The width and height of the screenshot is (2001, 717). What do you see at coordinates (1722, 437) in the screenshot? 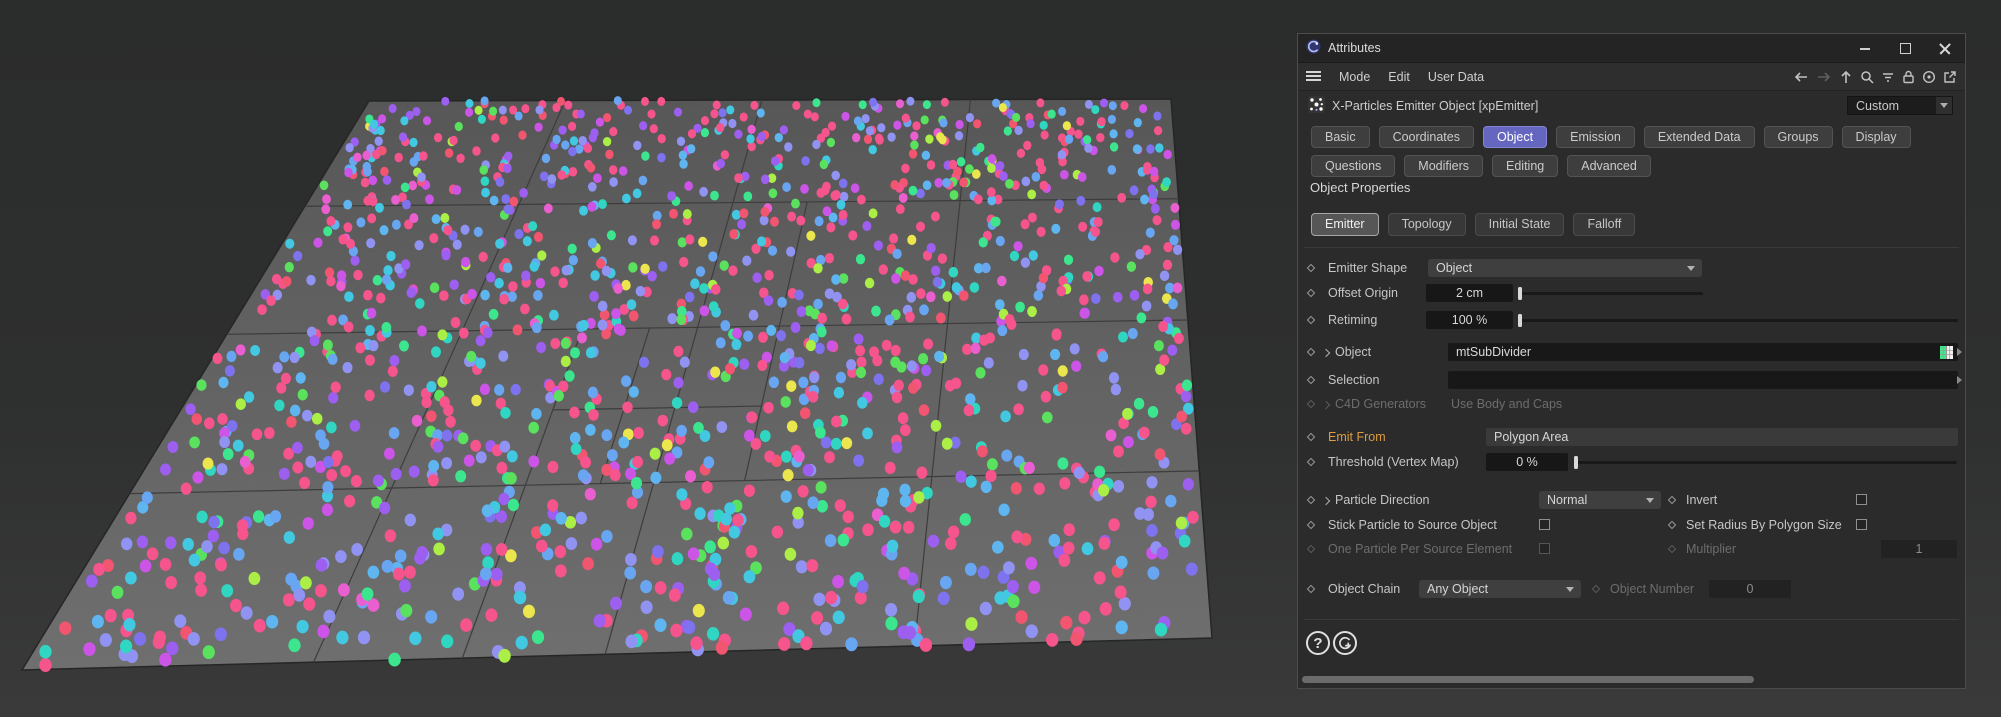
I see `emit-from-dropdown: Polygon Area` at bounding box center [1722, 437].